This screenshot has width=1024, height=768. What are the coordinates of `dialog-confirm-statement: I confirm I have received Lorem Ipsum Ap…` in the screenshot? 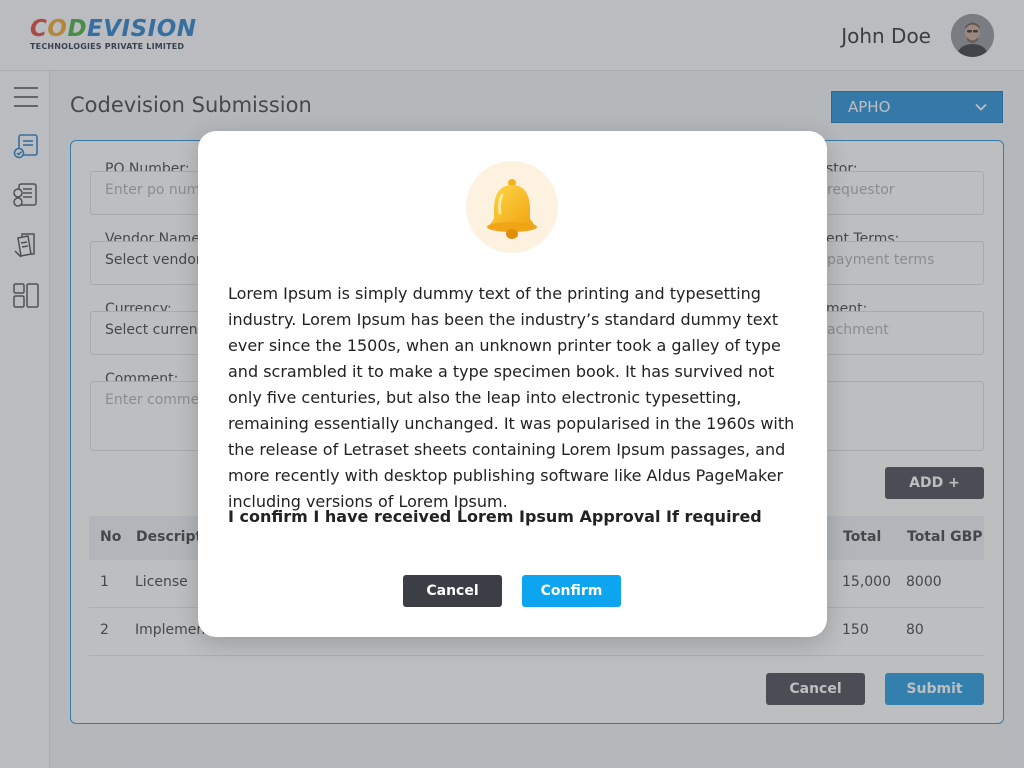 It's located at (495, 516).